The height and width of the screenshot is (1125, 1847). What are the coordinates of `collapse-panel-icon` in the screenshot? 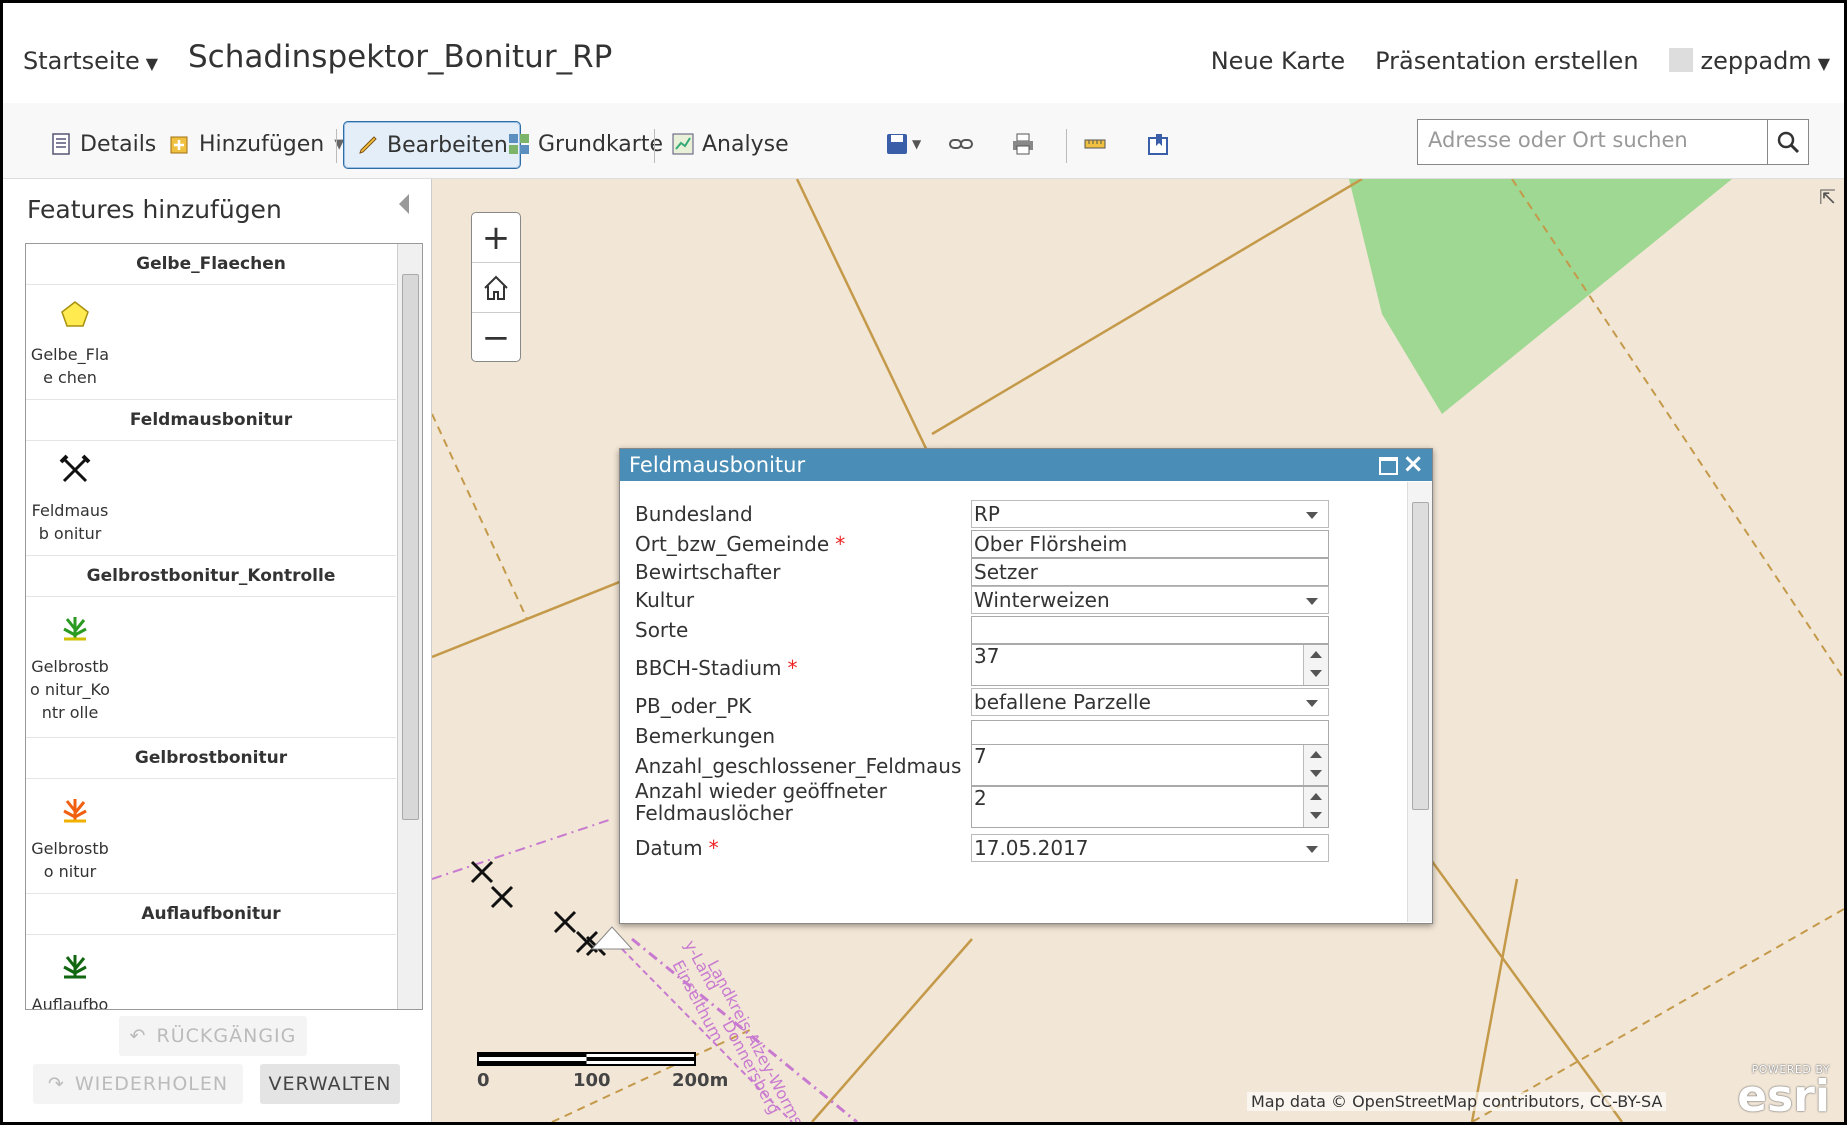 It's located at (404, 204).